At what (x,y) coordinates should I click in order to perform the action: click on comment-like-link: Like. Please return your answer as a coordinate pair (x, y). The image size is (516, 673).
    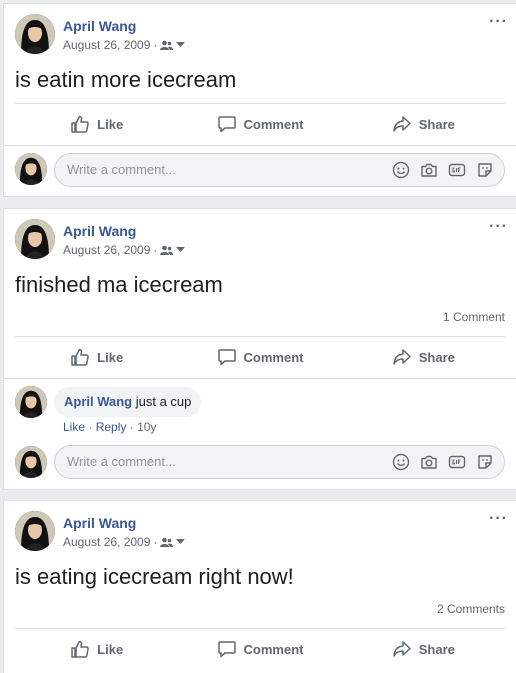
    Looking at the image, I should click on (74, 427).